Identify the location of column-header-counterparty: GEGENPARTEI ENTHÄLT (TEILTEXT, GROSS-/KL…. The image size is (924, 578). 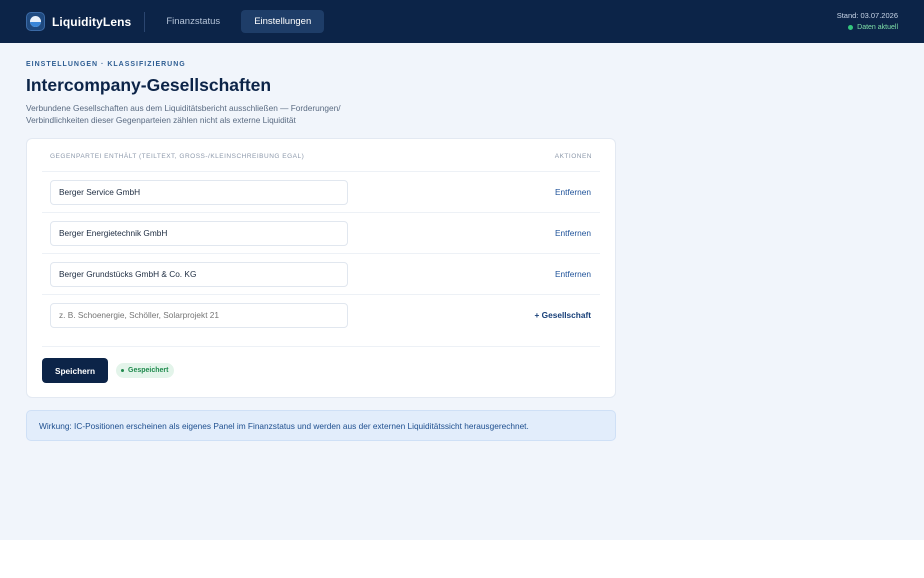
(177, 156).